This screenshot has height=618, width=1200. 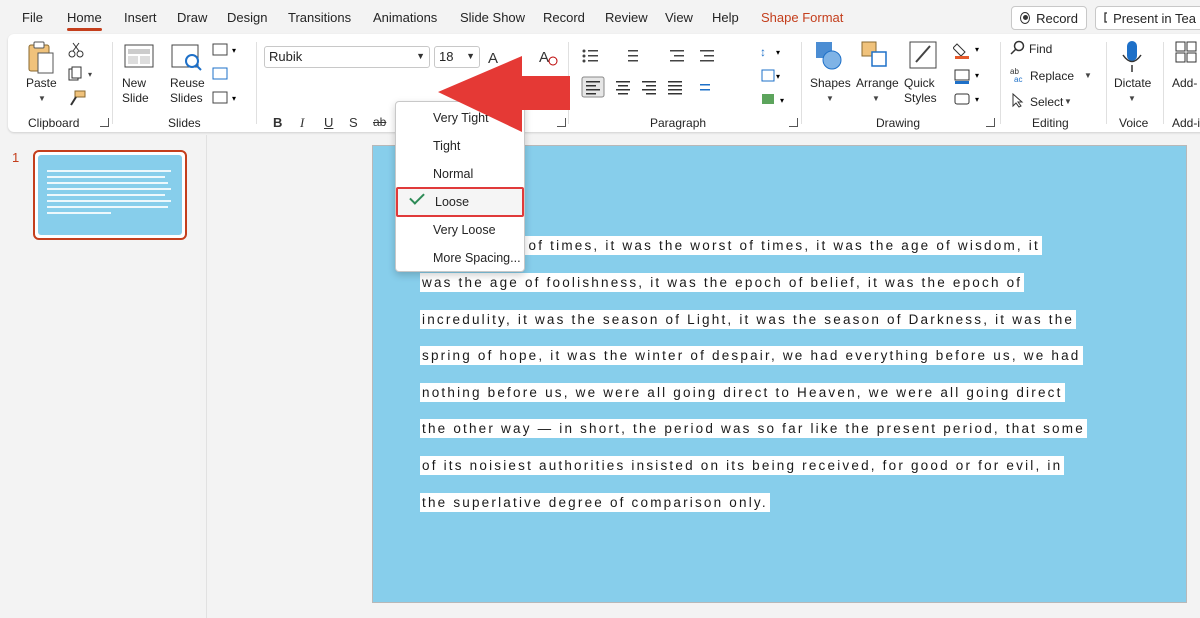 What do you see at coordinates (793, 122) in the screenshot?
I see `paragraph-dialog-launcher` at bounding box center [793, 122].